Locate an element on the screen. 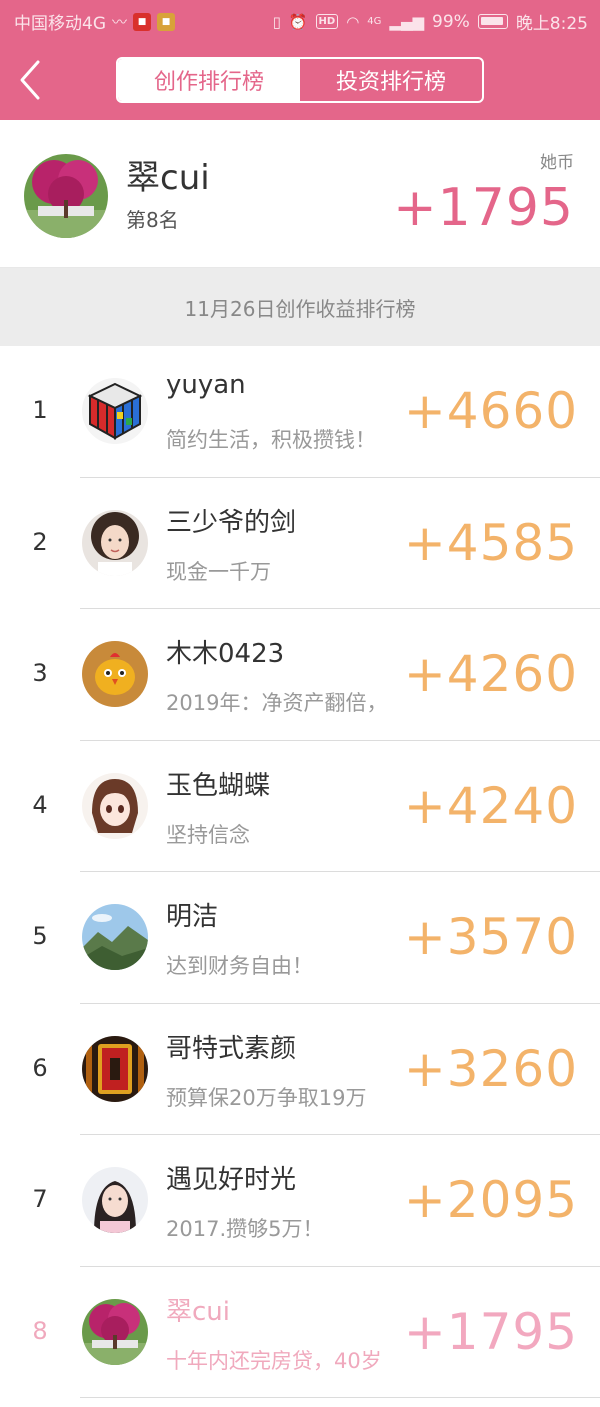 The width and height of the screenshot is (600, 1407). alarm-icon: ⏰ is located at coordinates (298, 21).